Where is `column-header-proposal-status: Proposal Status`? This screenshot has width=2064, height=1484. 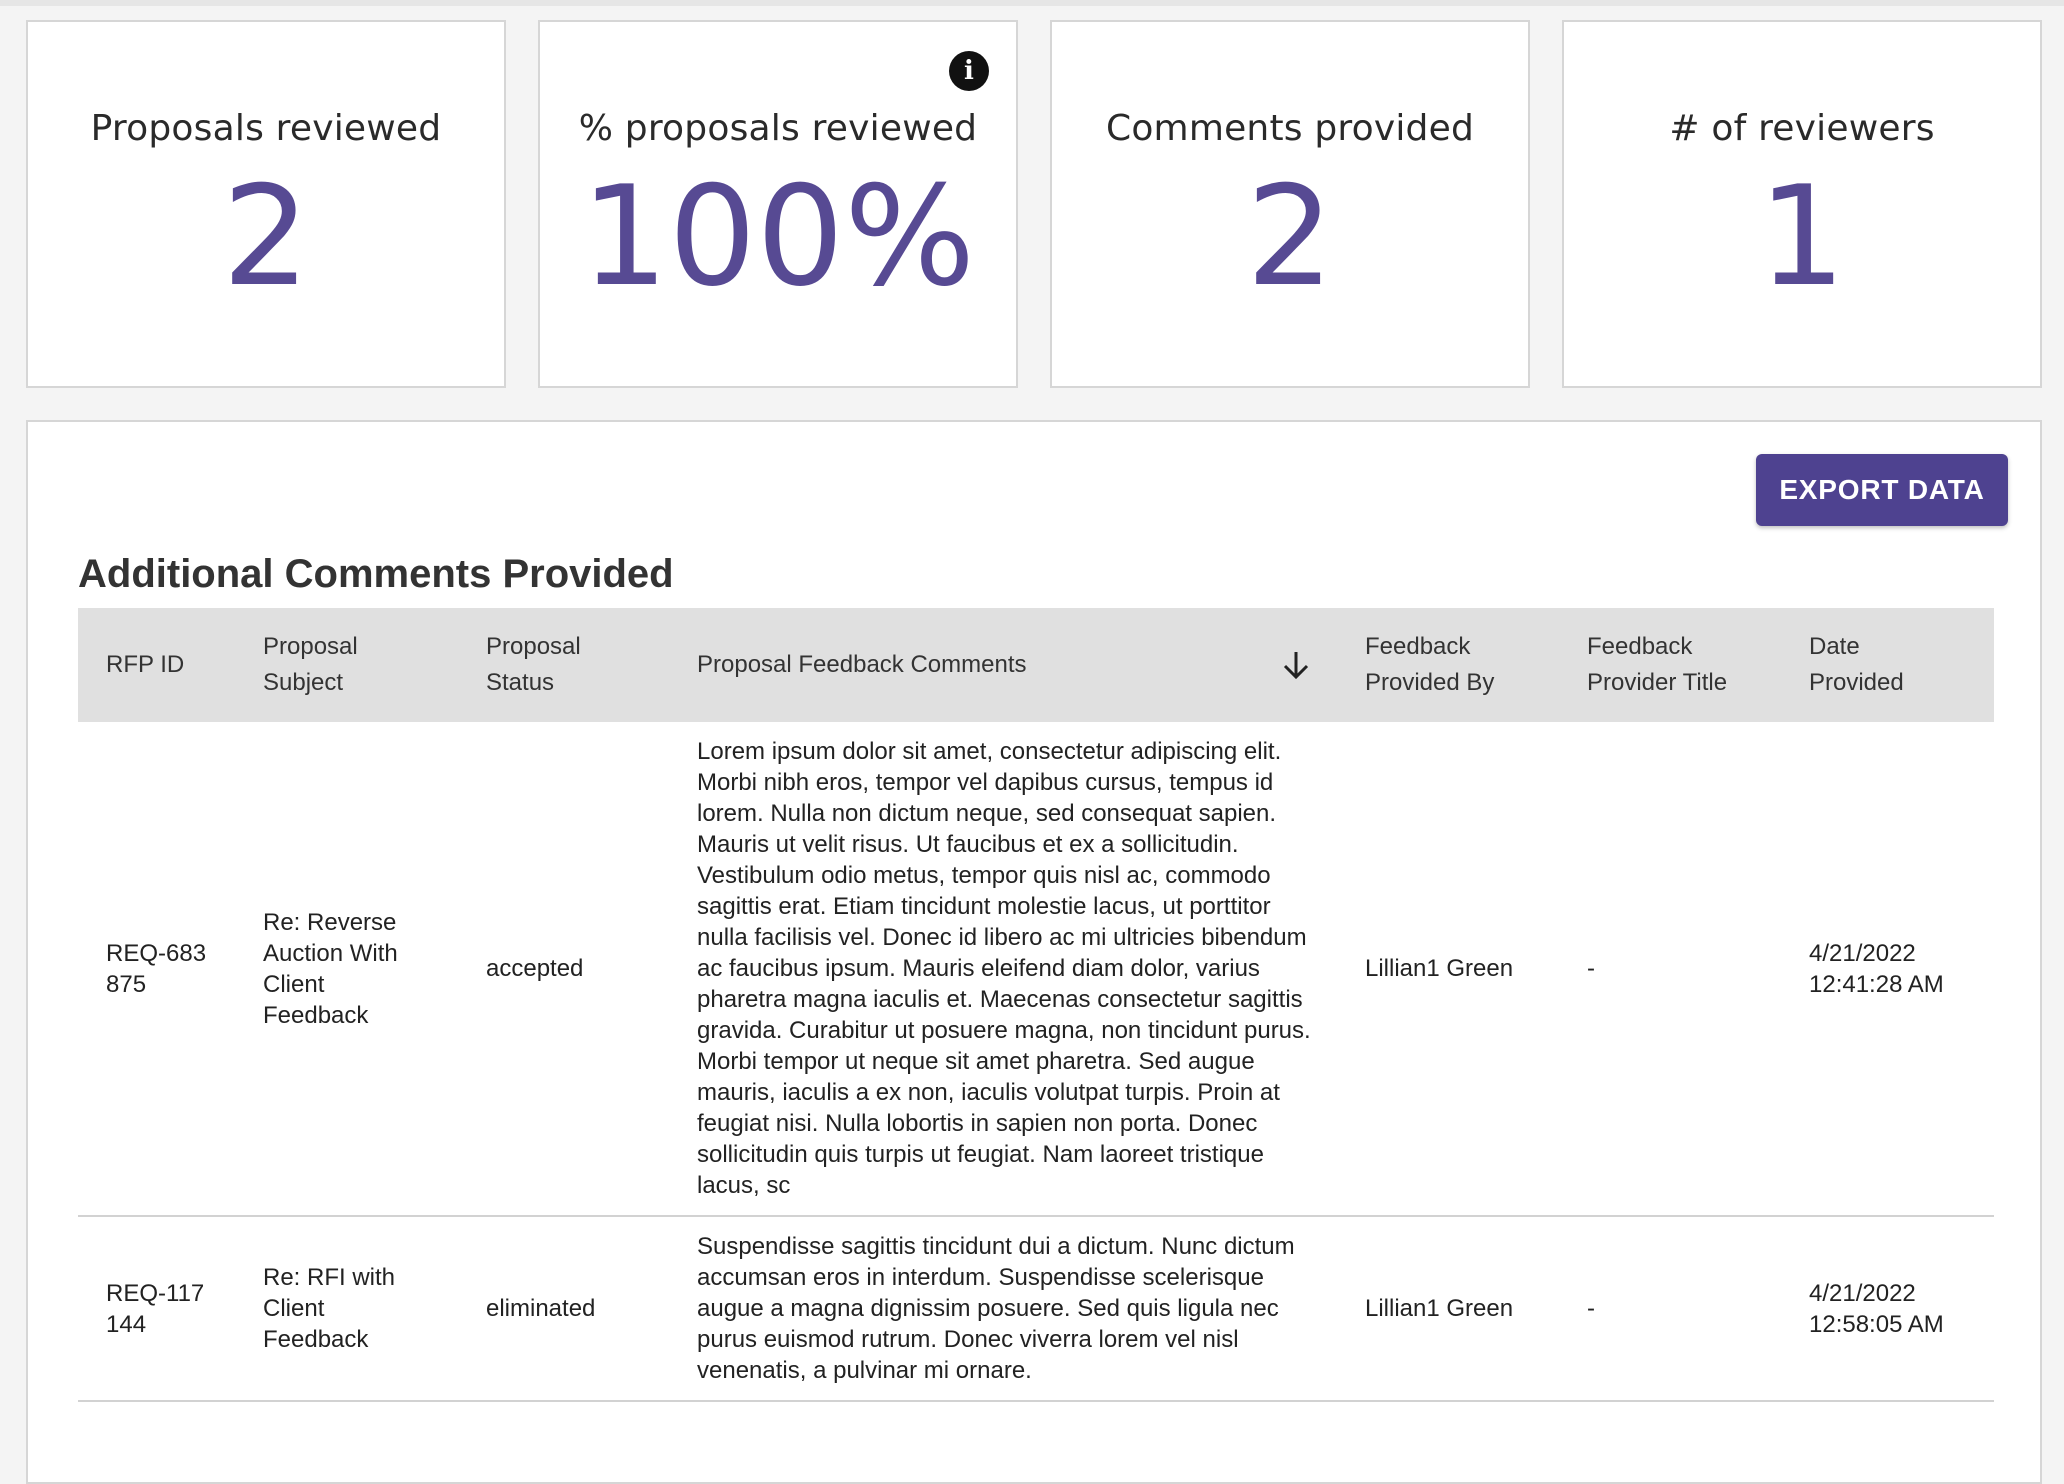
column-header-proposal-status: Proposal Status is located at coordinates (563, 665).